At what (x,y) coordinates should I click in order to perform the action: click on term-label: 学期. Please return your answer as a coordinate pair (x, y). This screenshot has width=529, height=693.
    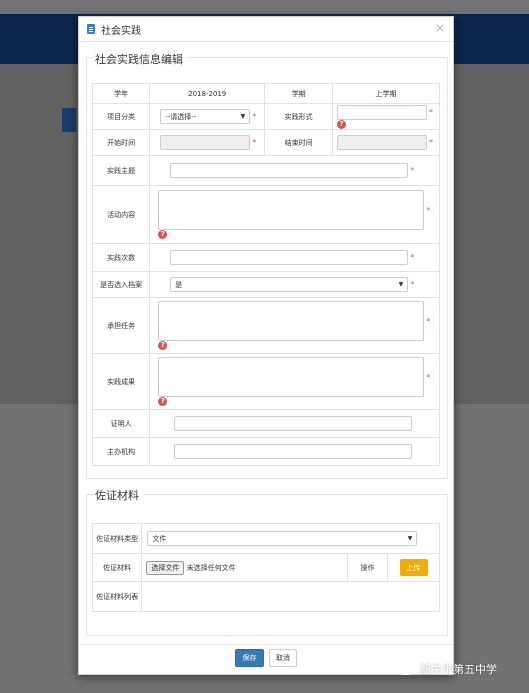
    Looking at the image, I should click on (298, 93).